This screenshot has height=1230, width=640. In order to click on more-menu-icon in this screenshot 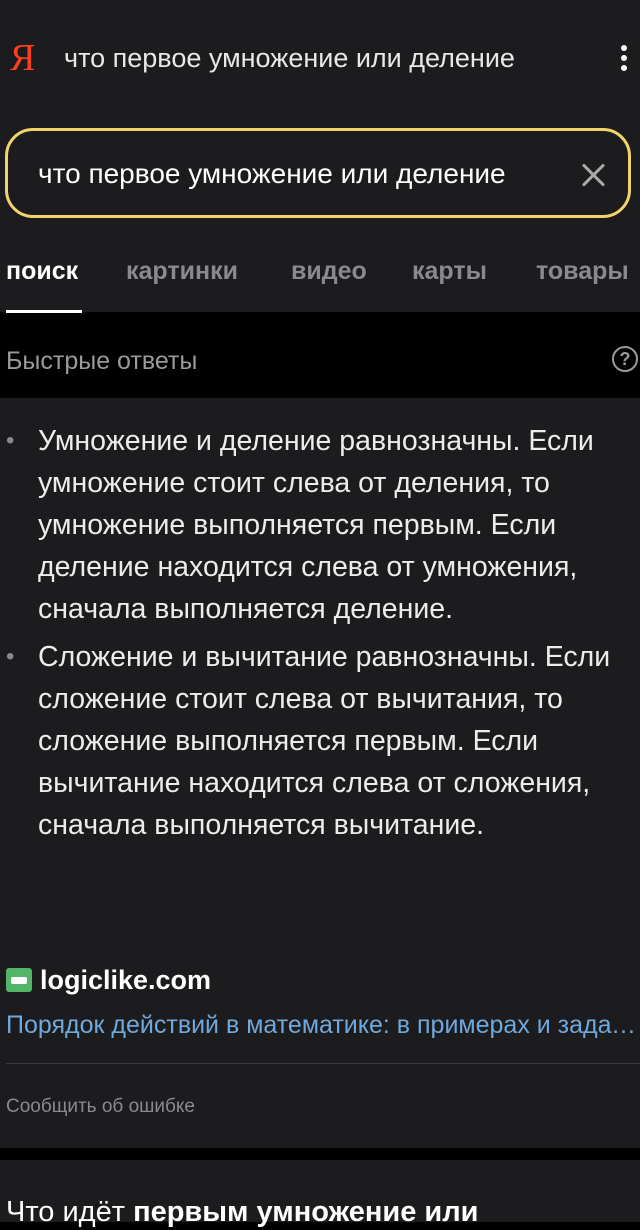, I will do `click(624, 58)`.